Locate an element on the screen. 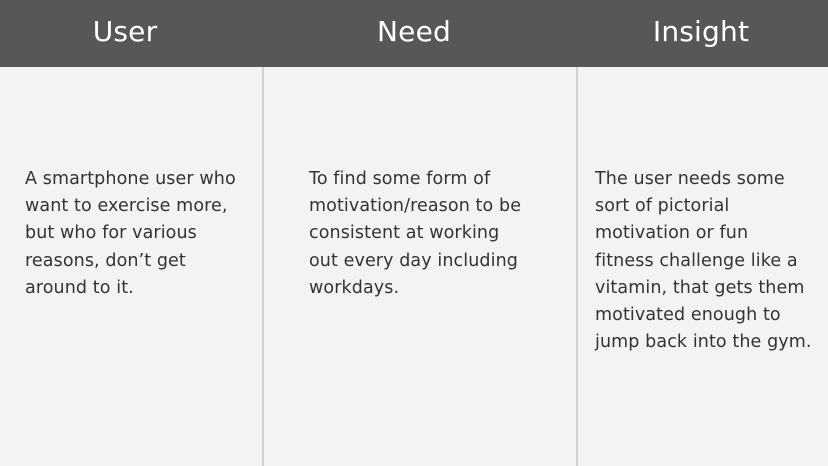  need-line: motivation/reason to be is located at coordinates (415, 206).